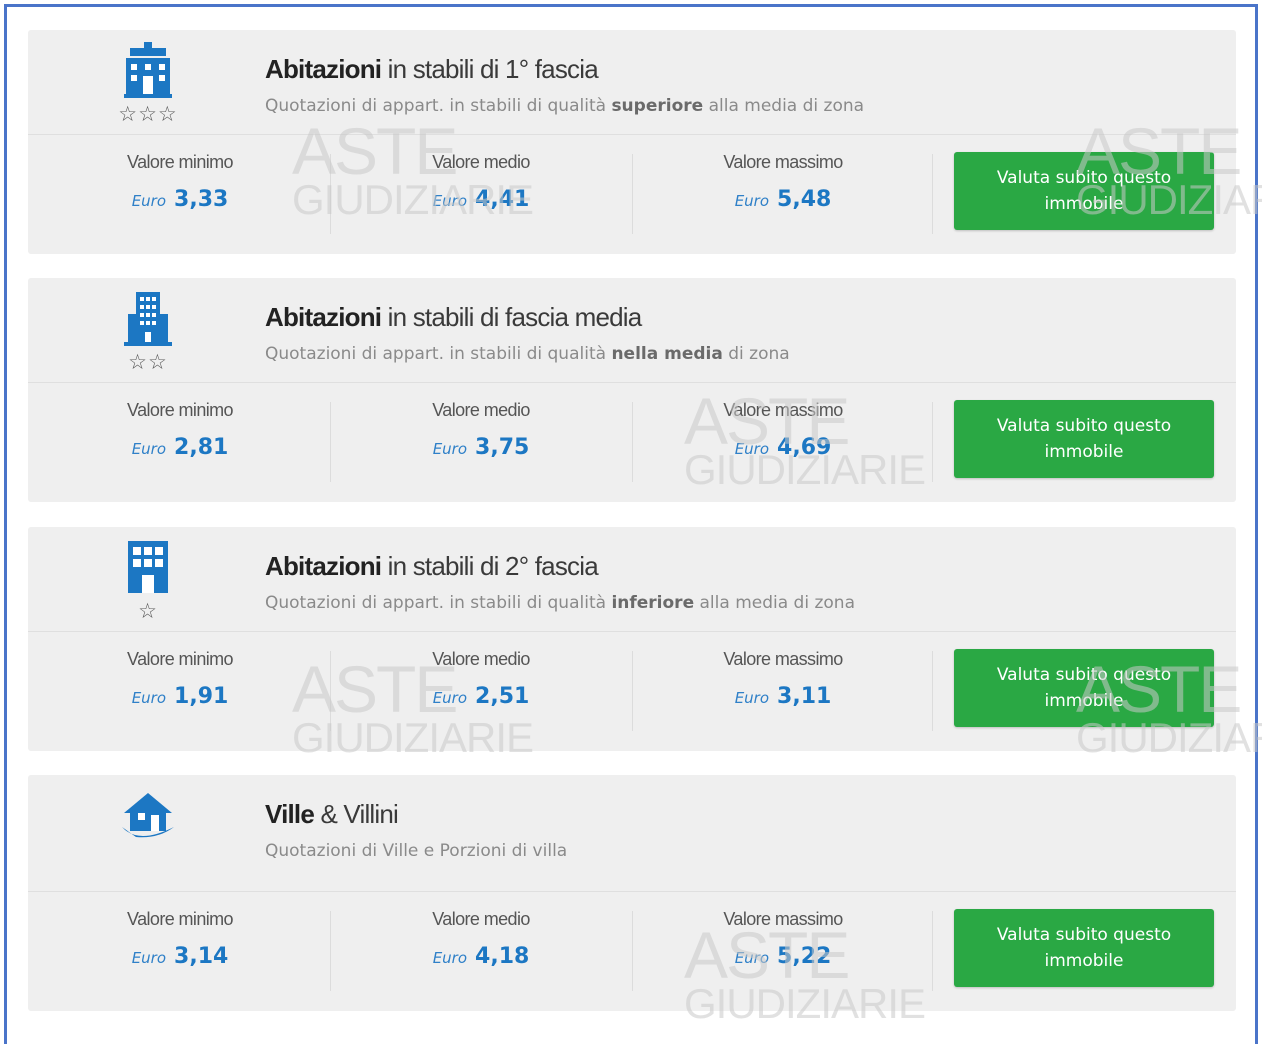 The width and height of the screenshot is (1262, 1044). I want to click on rating-stars: ☆, so click(148, 611).